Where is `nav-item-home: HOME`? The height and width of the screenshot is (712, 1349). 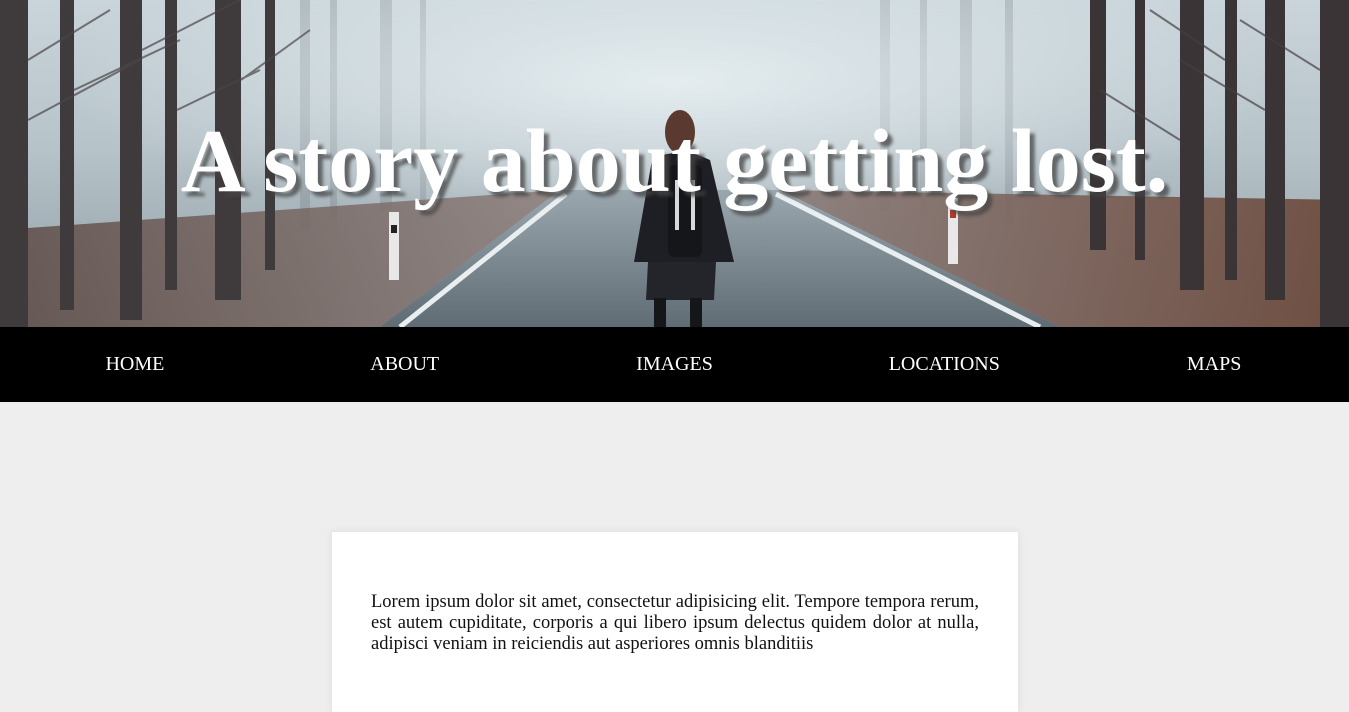 nav-item-home: HOME is located at coordinates (135, 364).